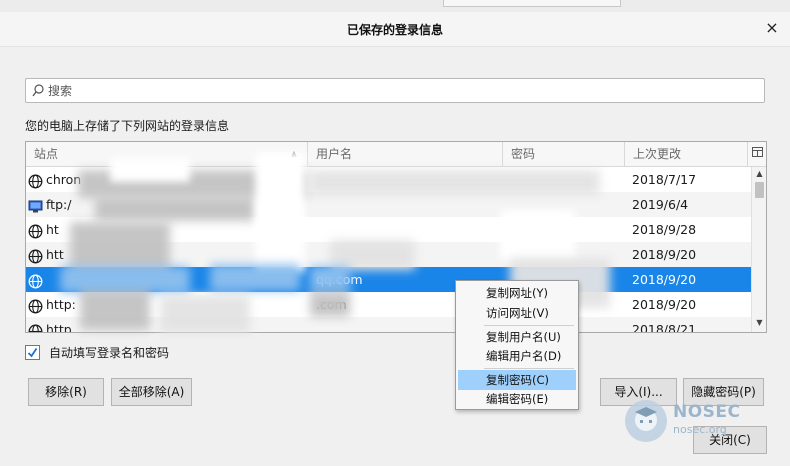 This screenshot has width=790, height=466. Describe the element at coordinates (686, 154) in the screenshot. I see `column-header-last-changed: 上次更改` at that location.